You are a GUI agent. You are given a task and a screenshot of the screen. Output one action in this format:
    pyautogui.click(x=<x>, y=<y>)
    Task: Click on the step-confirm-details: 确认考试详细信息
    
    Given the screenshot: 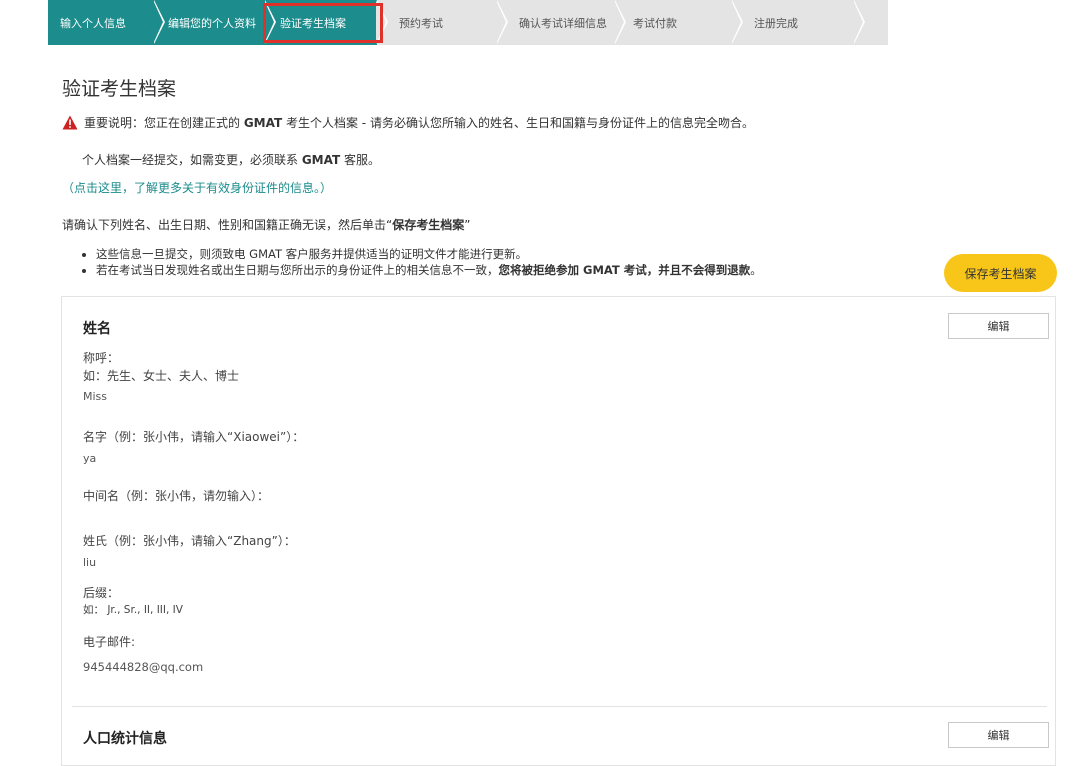 What is the action you would take?
    pyautogui.click(x=561, y=22)
    